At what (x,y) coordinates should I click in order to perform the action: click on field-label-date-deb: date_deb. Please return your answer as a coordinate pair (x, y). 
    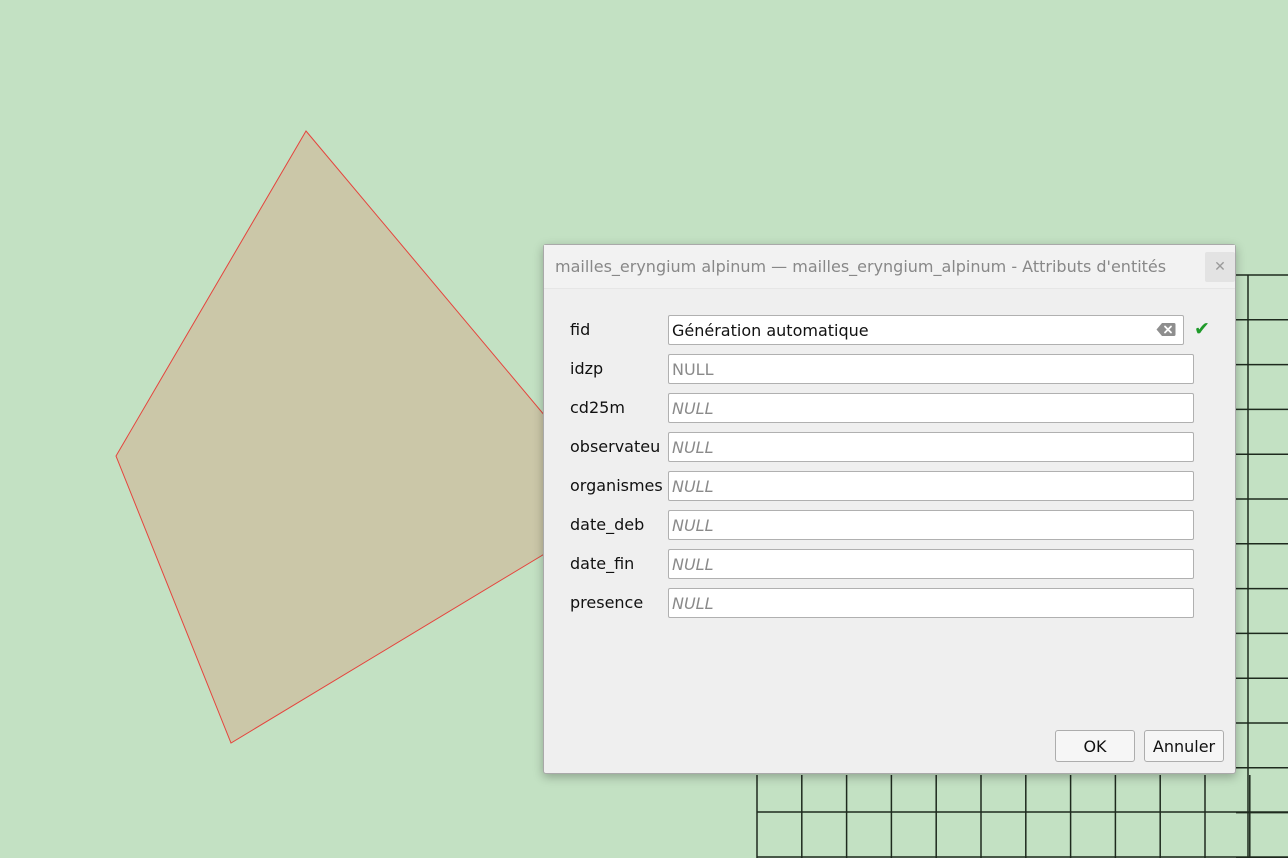
    Looking at the image, I should click on (607, 524).